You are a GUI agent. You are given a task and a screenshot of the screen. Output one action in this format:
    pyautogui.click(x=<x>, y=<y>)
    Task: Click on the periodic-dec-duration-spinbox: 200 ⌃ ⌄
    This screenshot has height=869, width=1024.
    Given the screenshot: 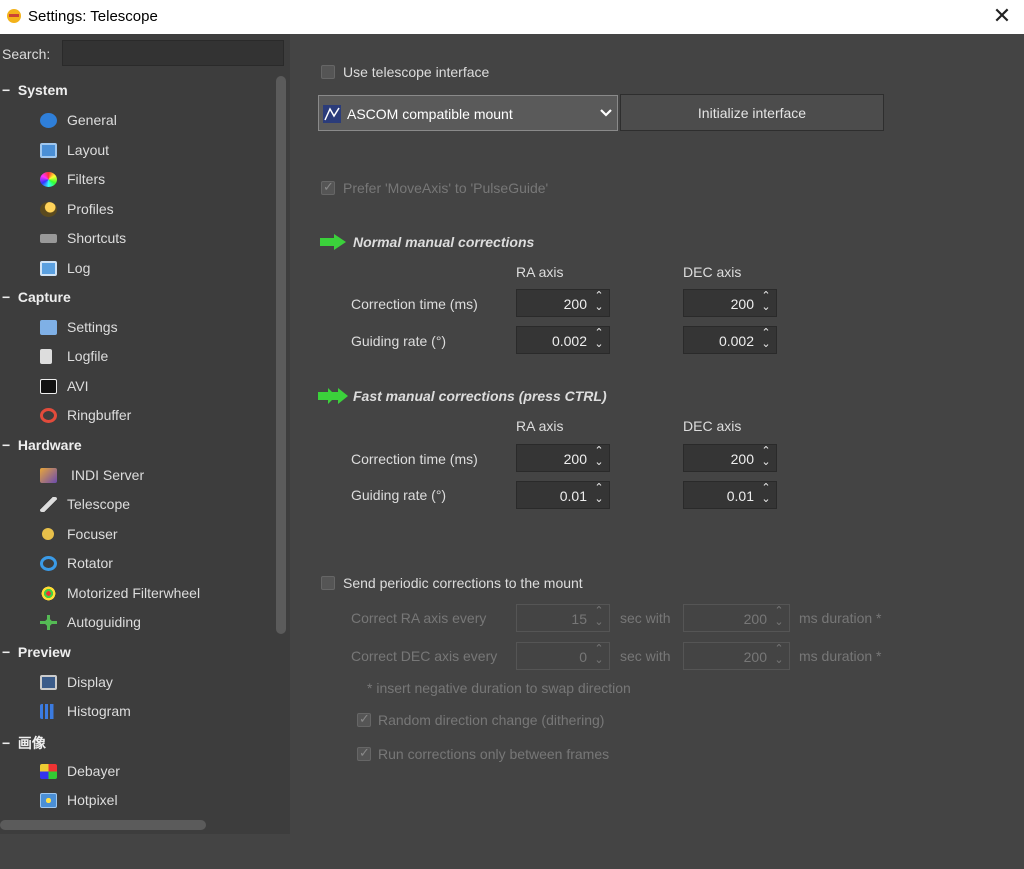 What is the action you would take?
    pyautogui.click(x=736, y=656)
    